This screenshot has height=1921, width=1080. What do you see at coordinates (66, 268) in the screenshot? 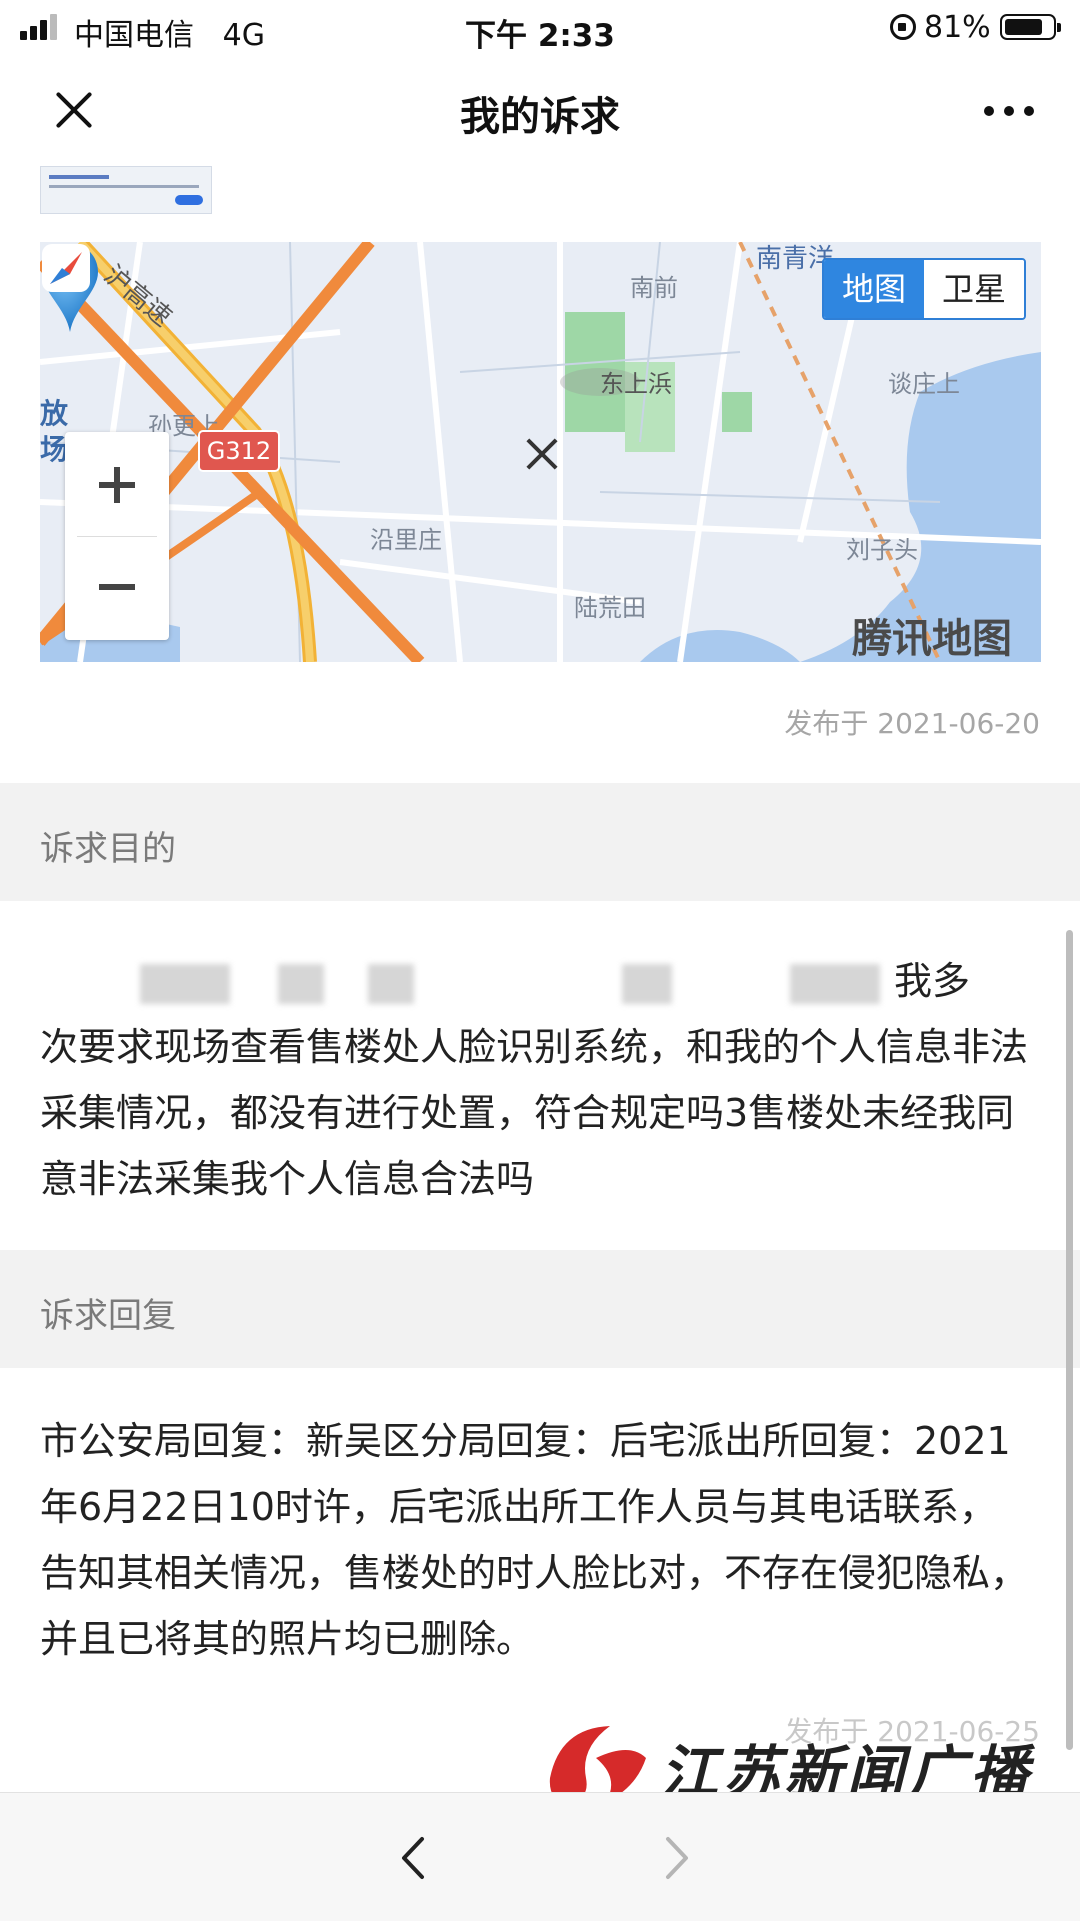
I see `tencent-map-logo-icon` at bounding box center [66, 268].